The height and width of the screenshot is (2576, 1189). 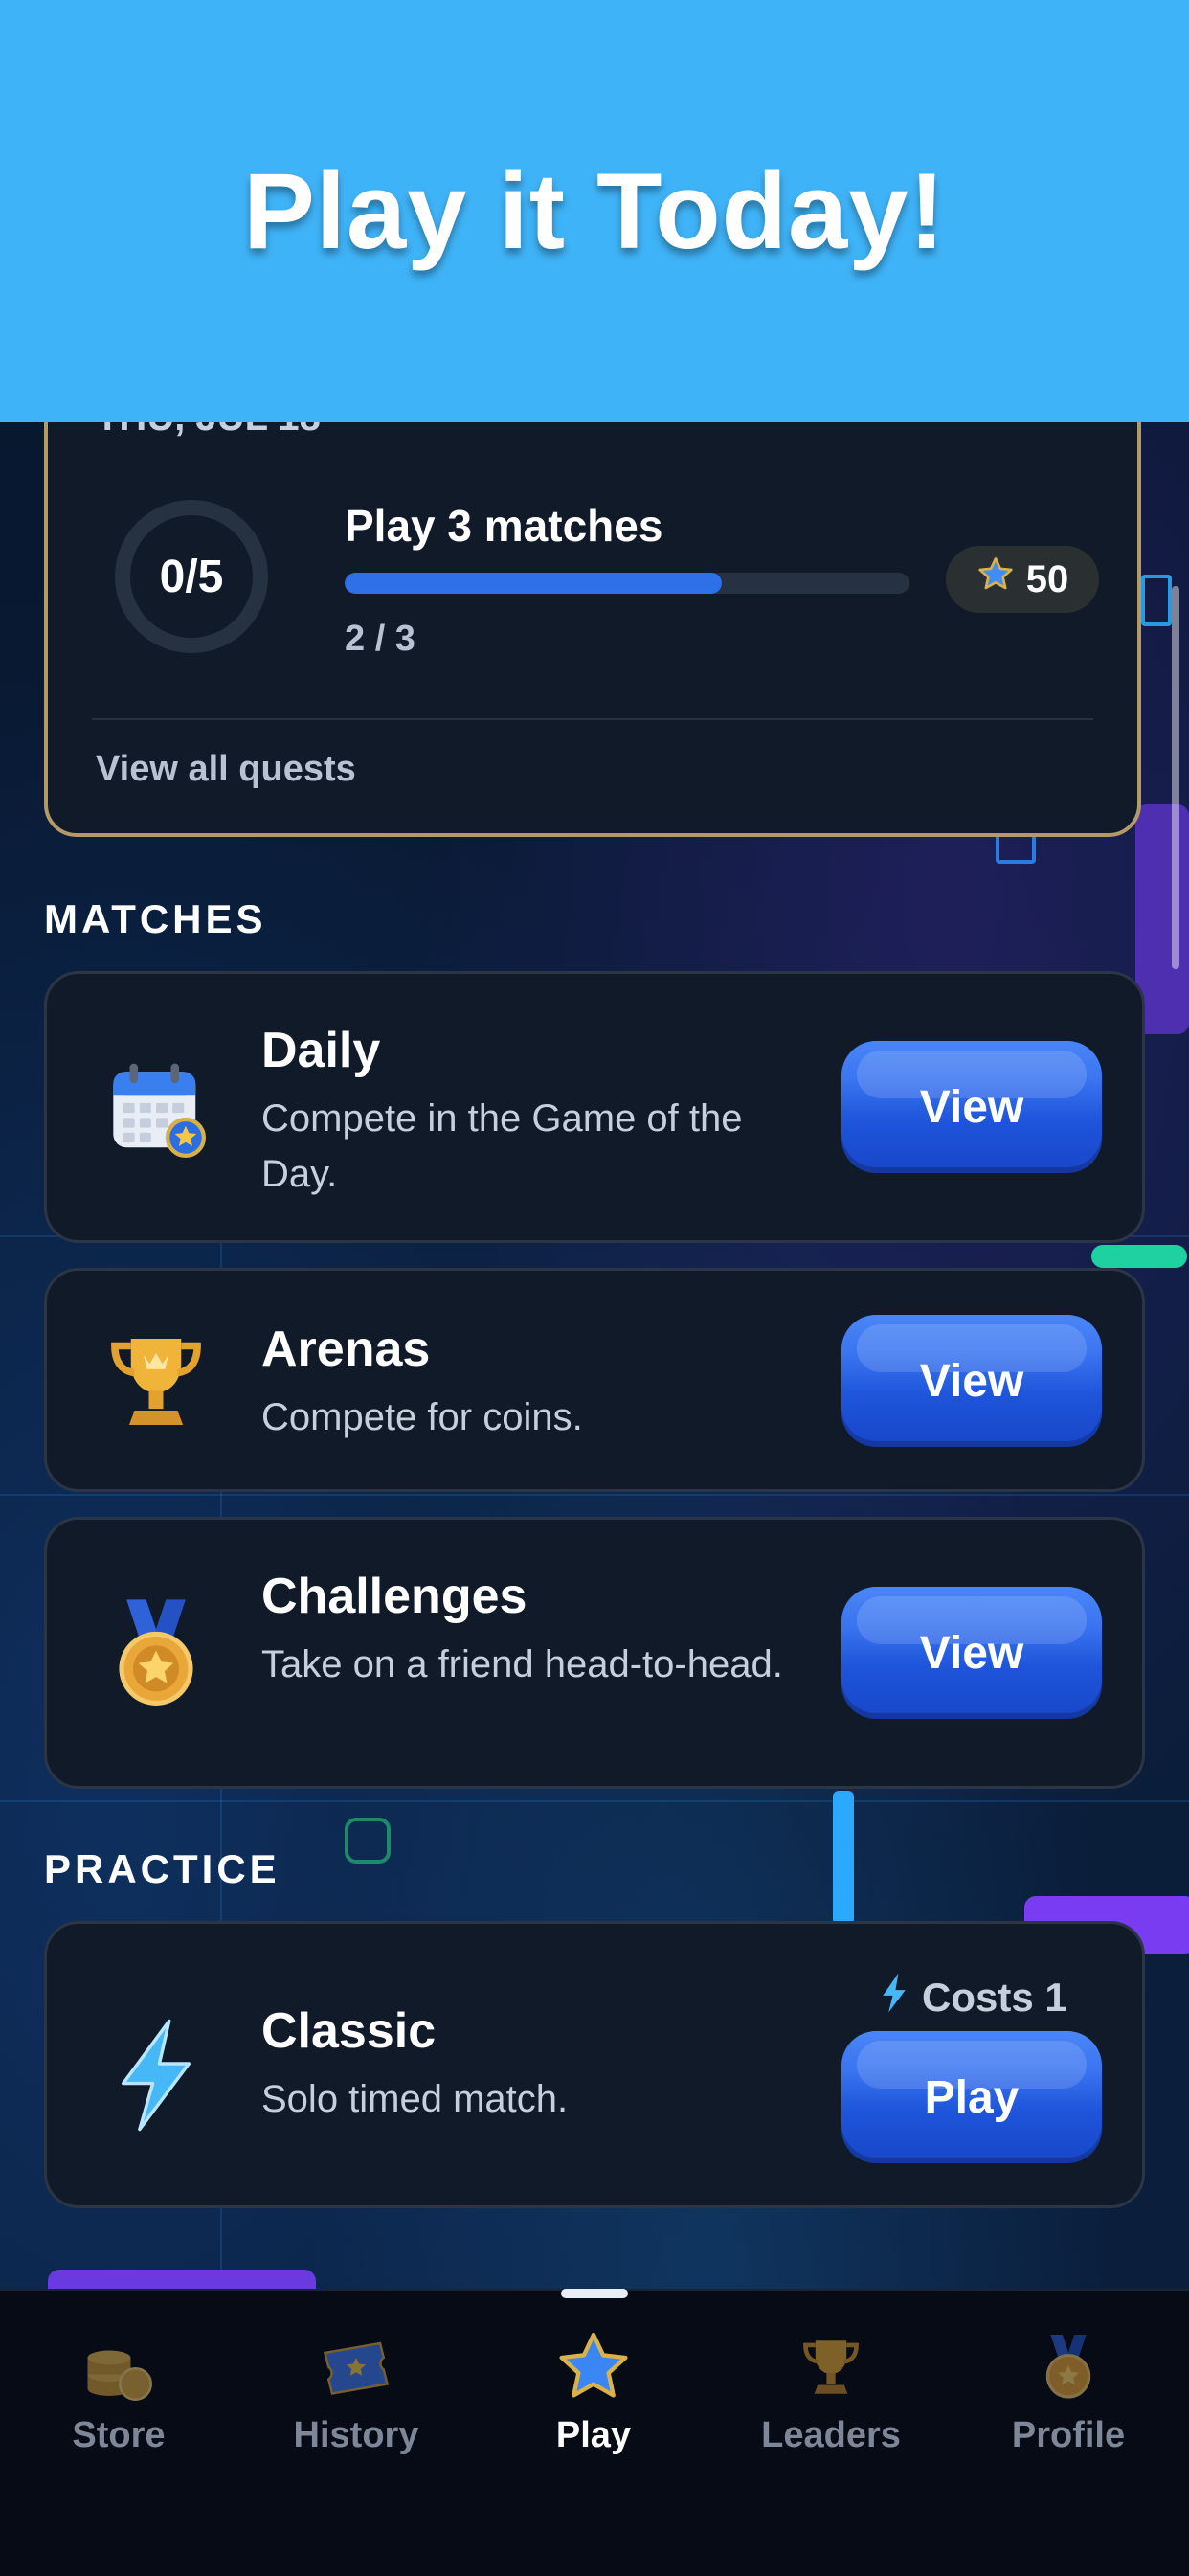 I want to click on tab-play: Play, so click(x=593, y=2401).